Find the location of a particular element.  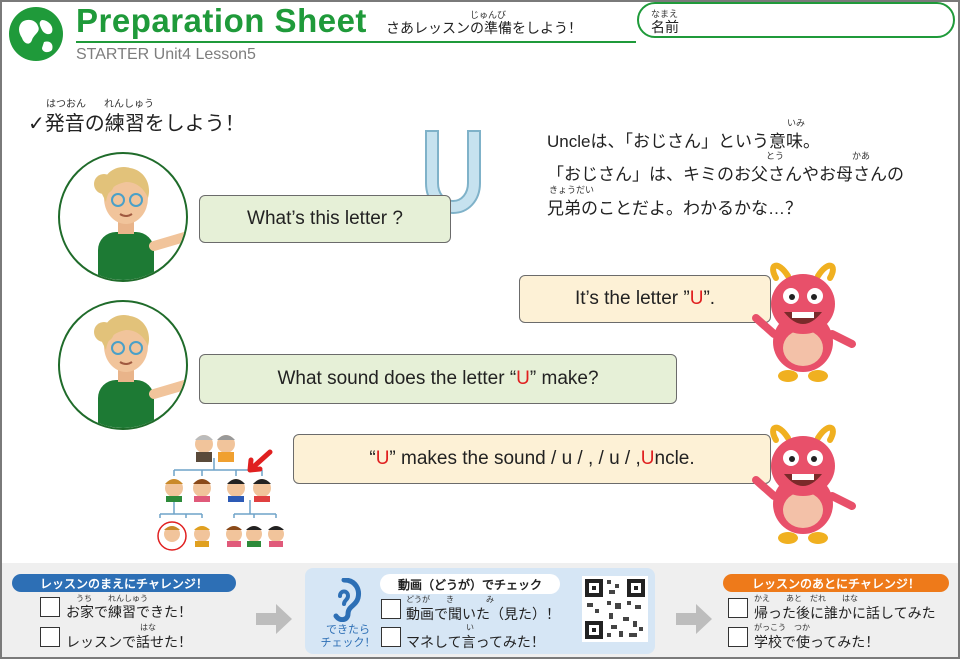

speech-bubble-question-2: What sound does the letter “U” make? is located at coordinates (438, 379).